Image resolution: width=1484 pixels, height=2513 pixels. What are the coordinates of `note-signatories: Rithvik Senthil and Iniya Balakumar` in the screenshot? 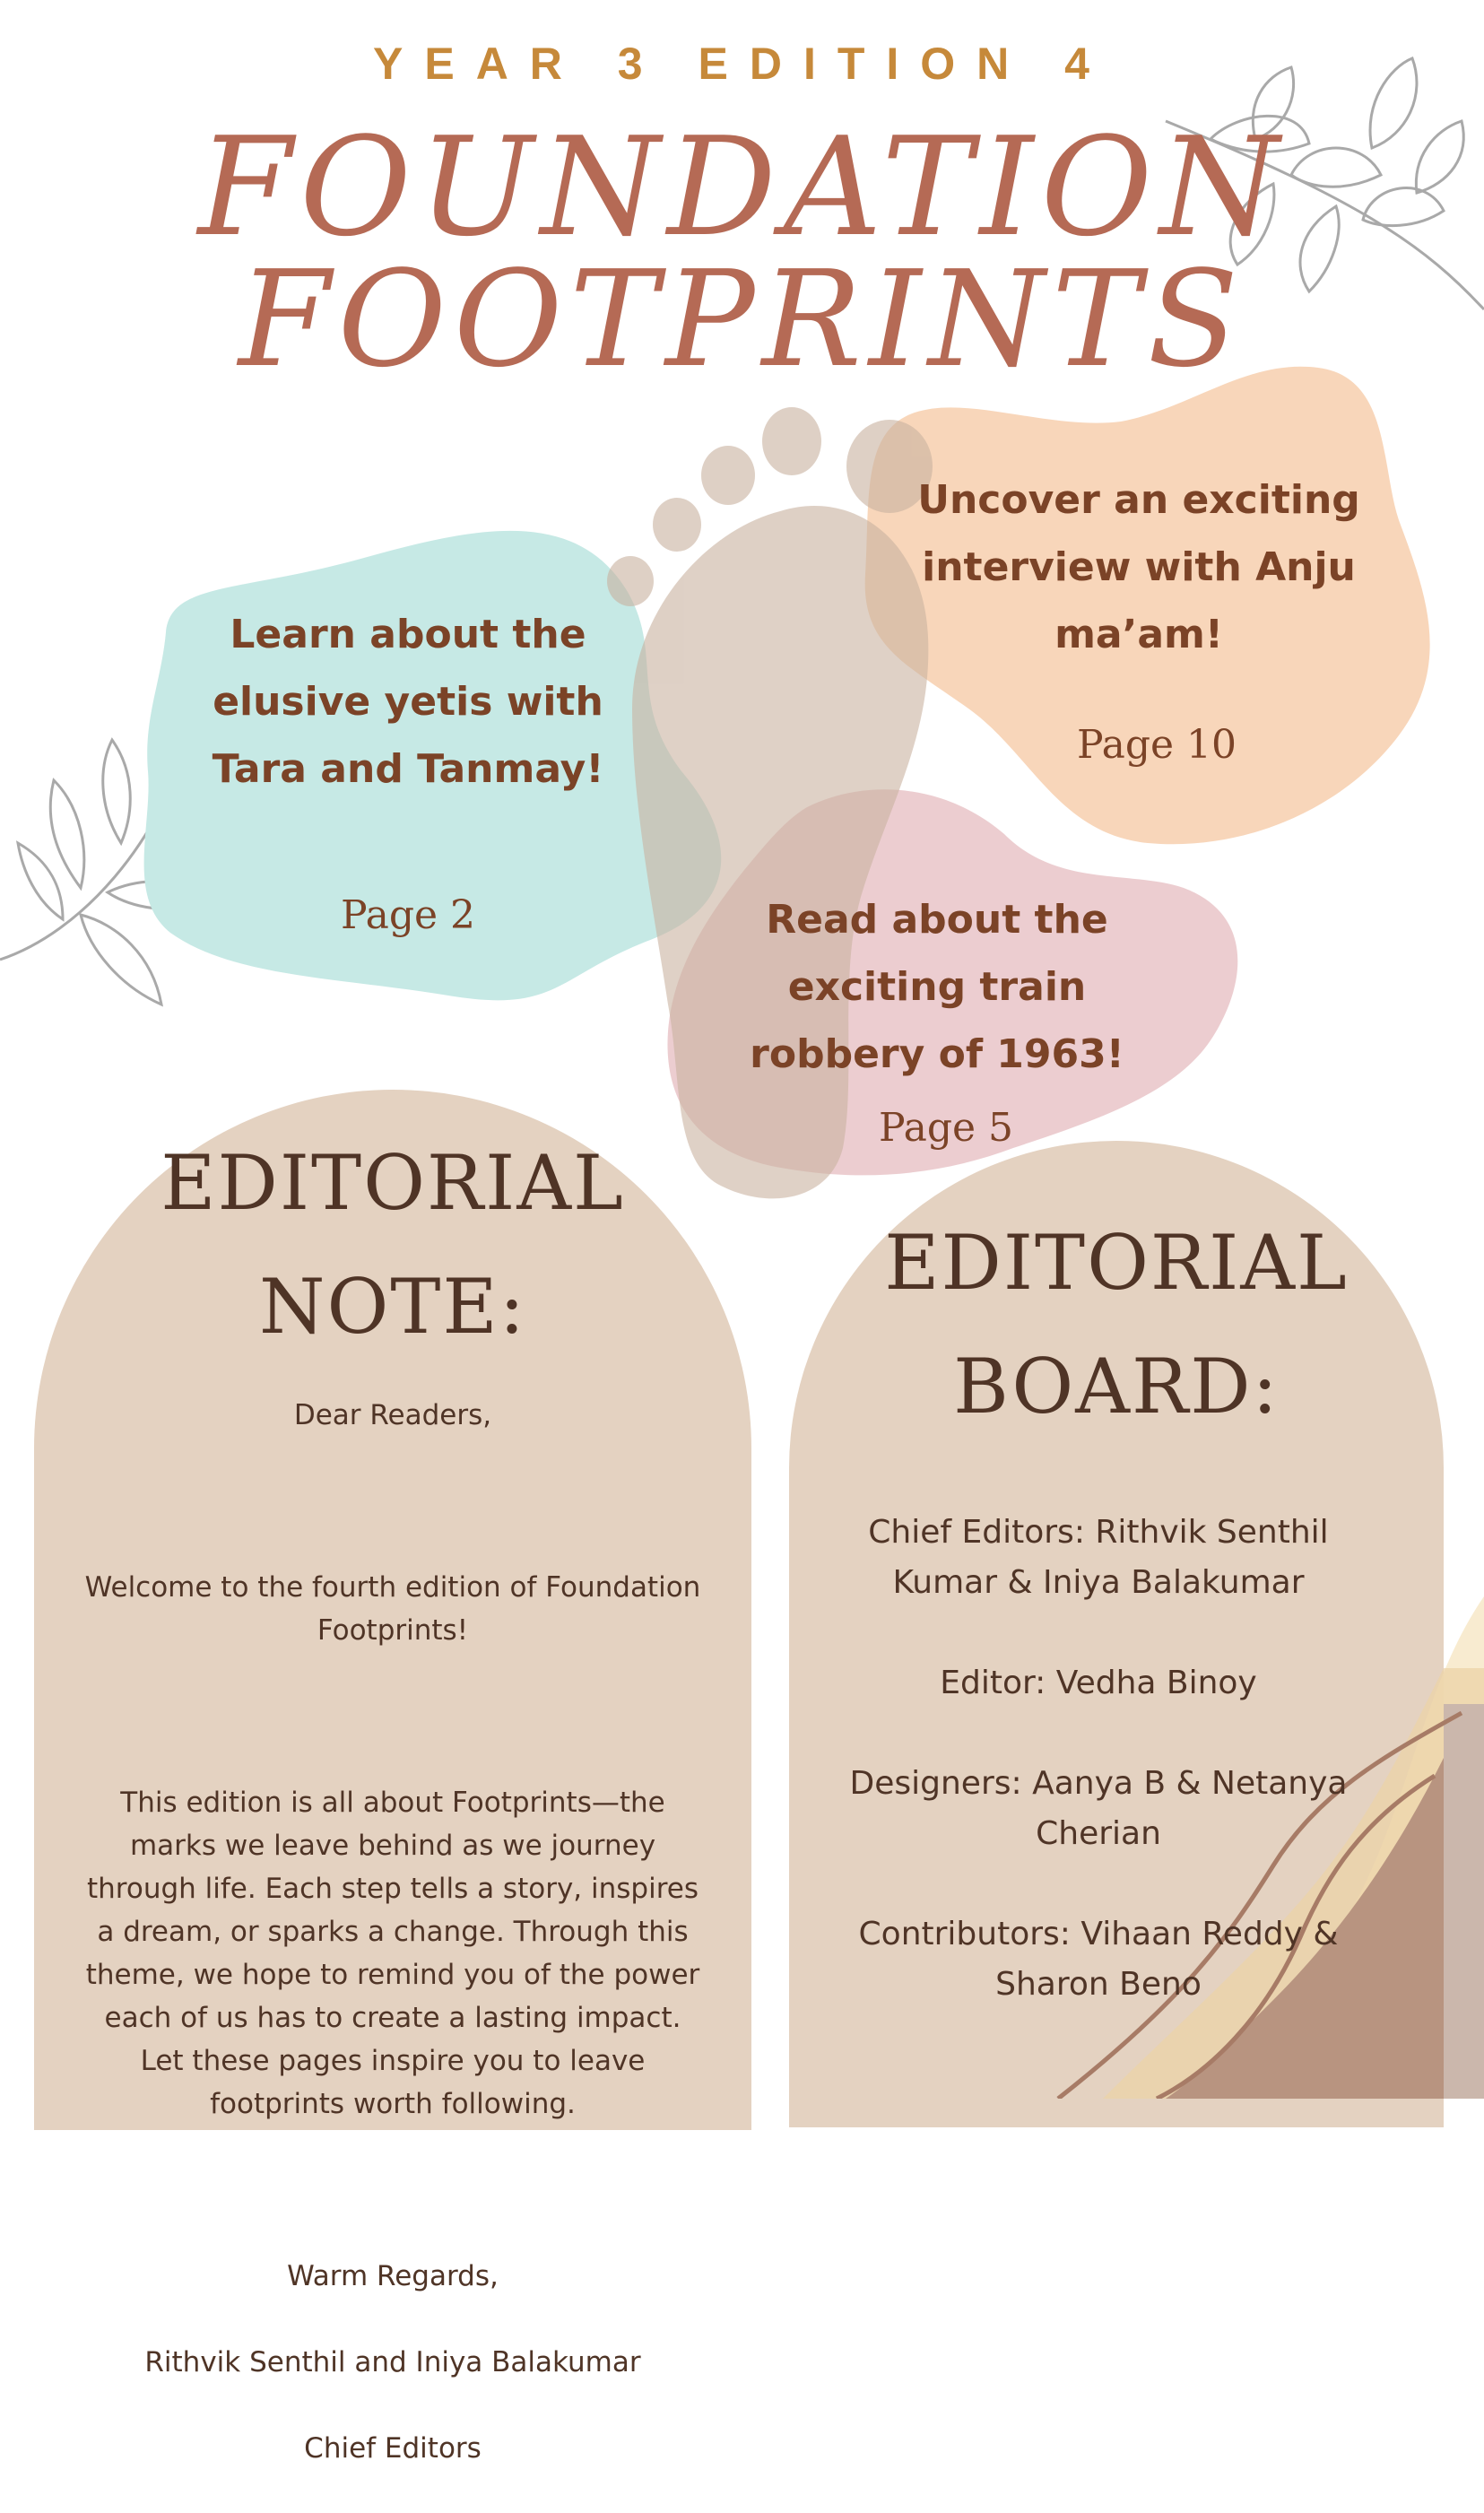 It's located at (393, 2362).